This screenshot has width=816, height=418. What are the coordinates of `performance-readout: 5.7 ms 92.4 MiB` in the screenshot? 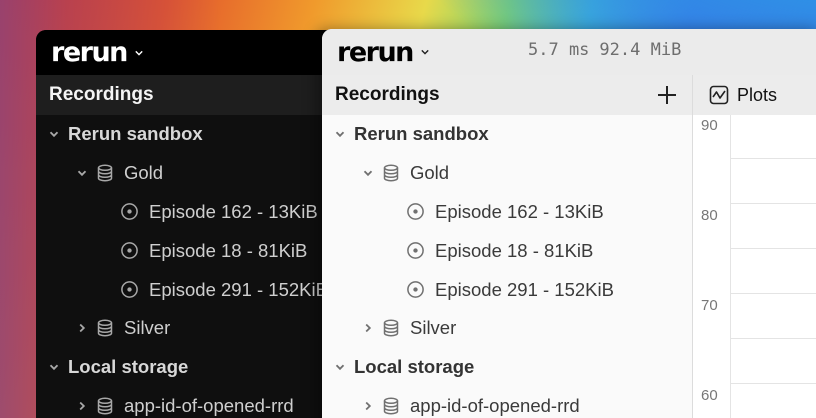 It's located at (604, 50).